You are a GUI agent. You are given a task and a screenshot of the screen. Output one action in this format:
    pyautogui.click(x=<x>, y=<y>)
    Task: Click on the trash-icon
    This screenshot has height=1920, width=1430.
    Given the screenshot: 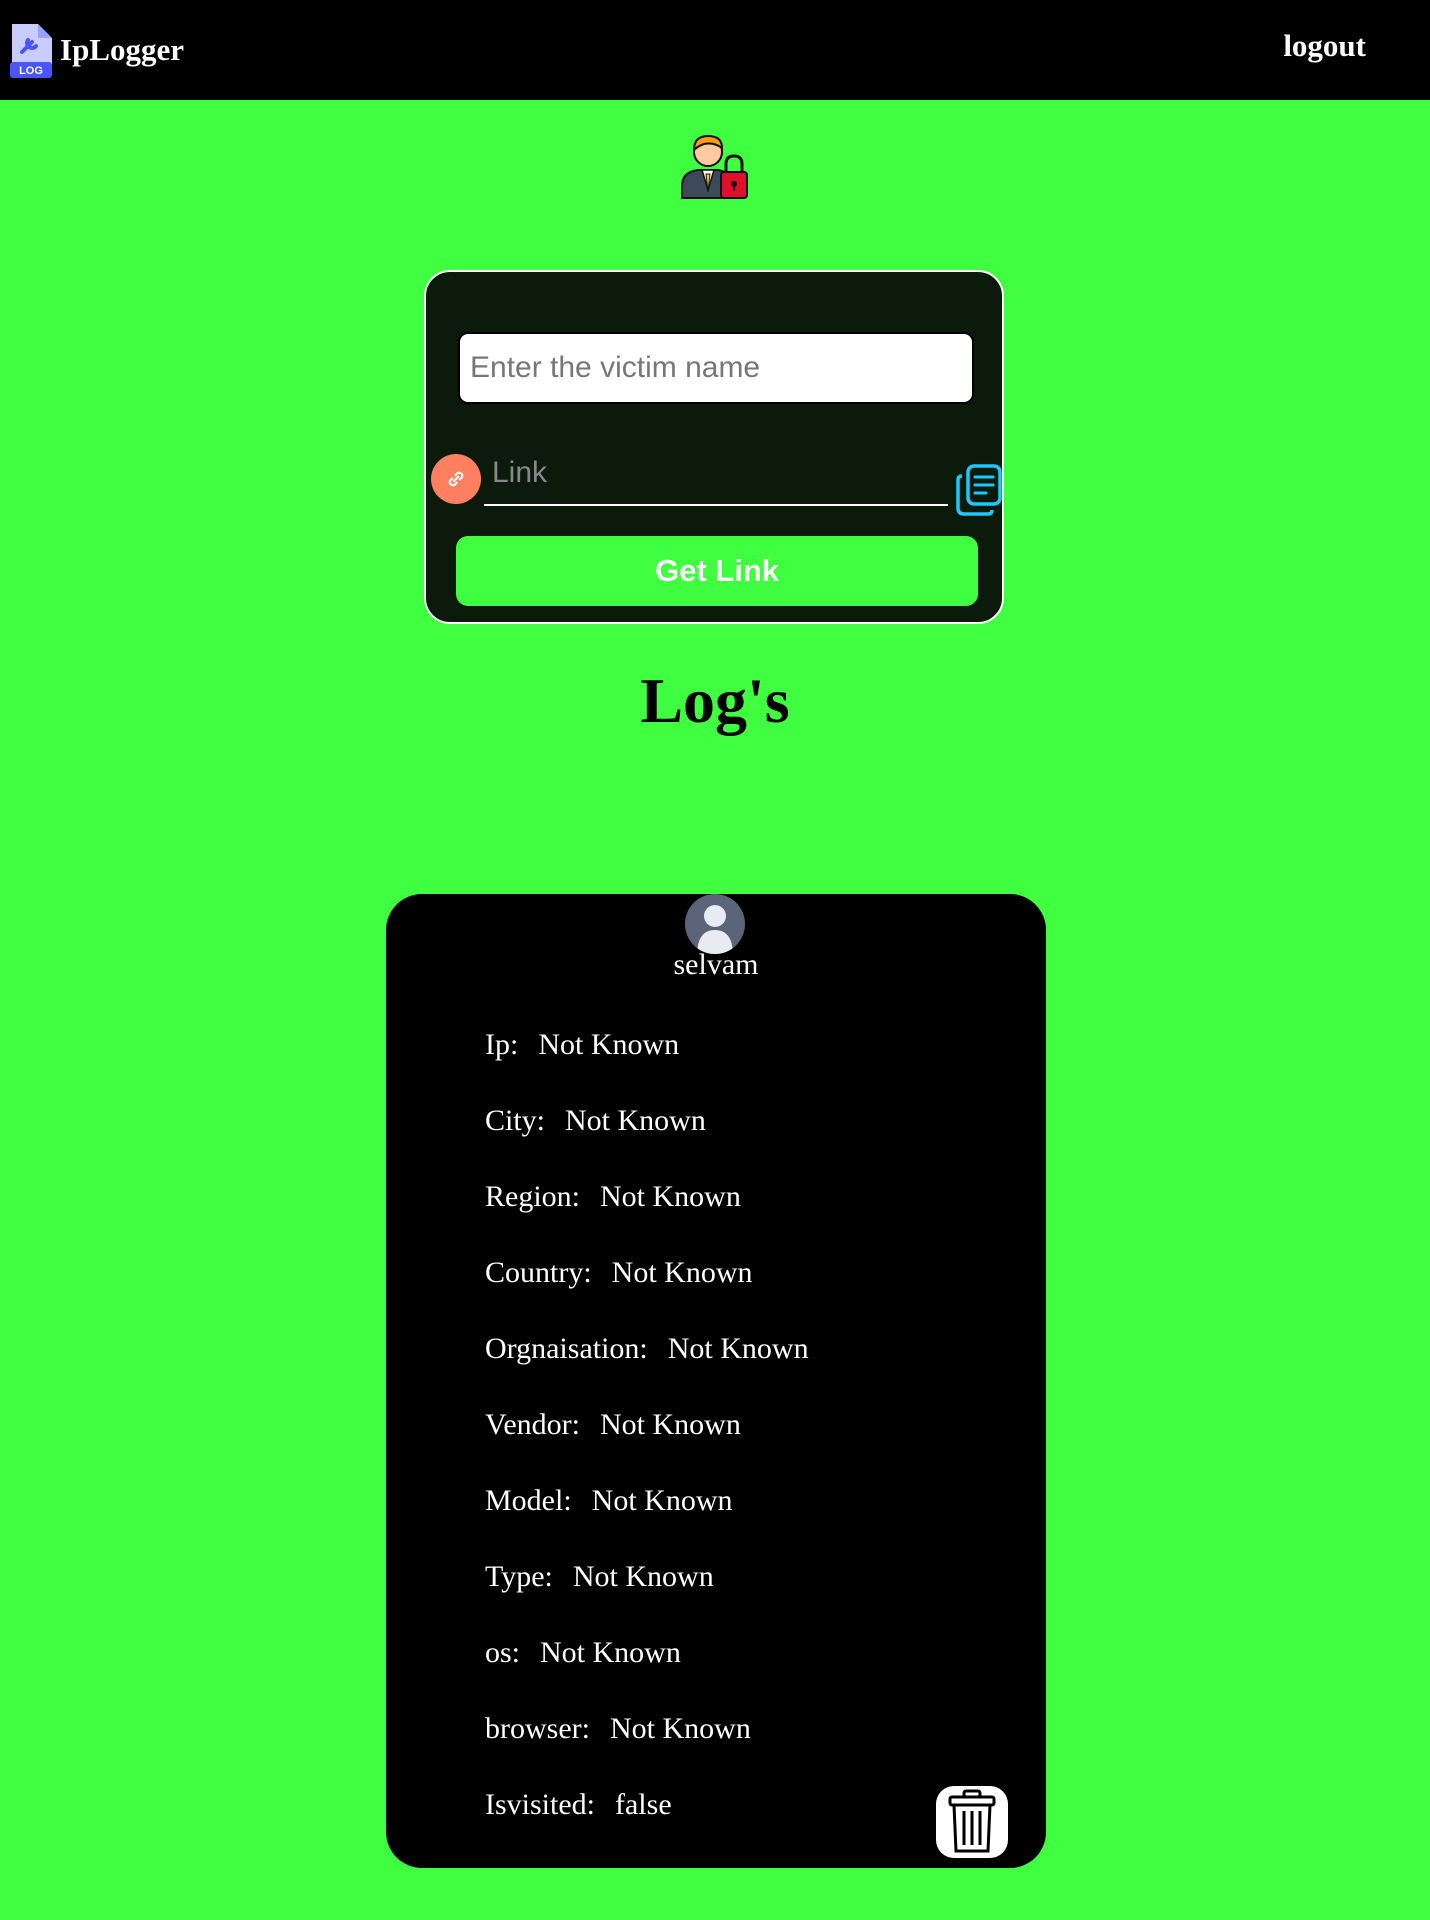 What is the action you would take?
    pyautogui.click(x=972, y=1821)
    